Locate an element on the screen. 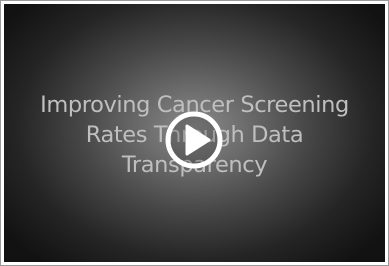  play-button is located at coordinates (194, 140).